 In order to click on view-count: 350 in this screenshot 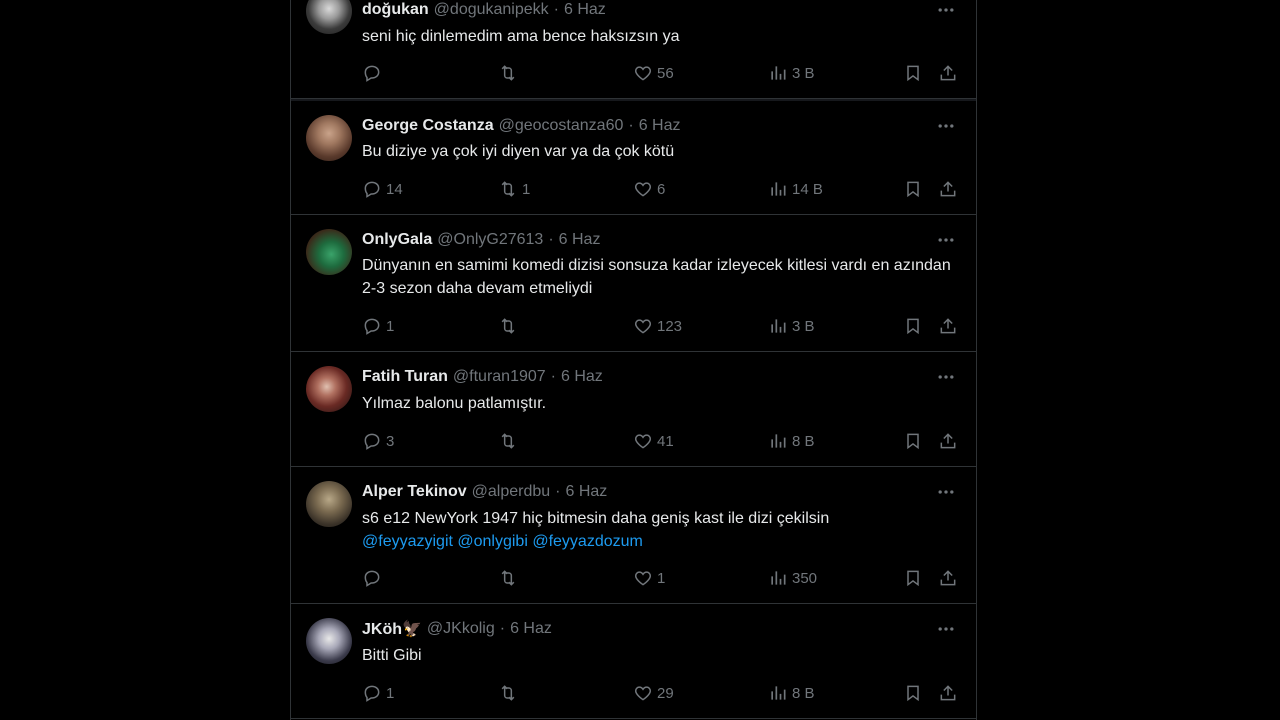, I will do `click(805, 578)`.